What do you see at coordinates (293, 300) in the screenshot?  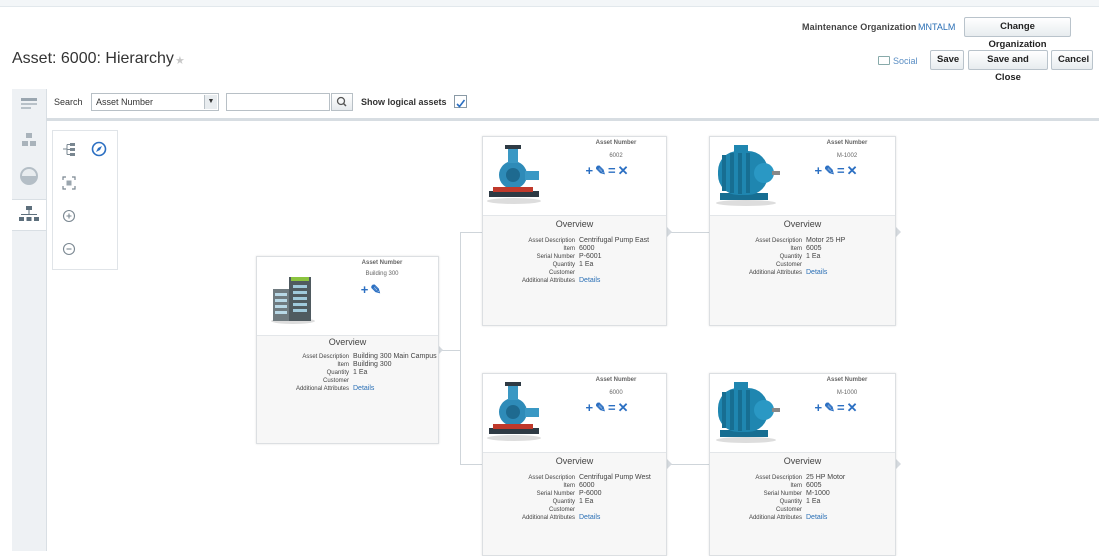 I see `building-icon` at bounding box center [293, 300].